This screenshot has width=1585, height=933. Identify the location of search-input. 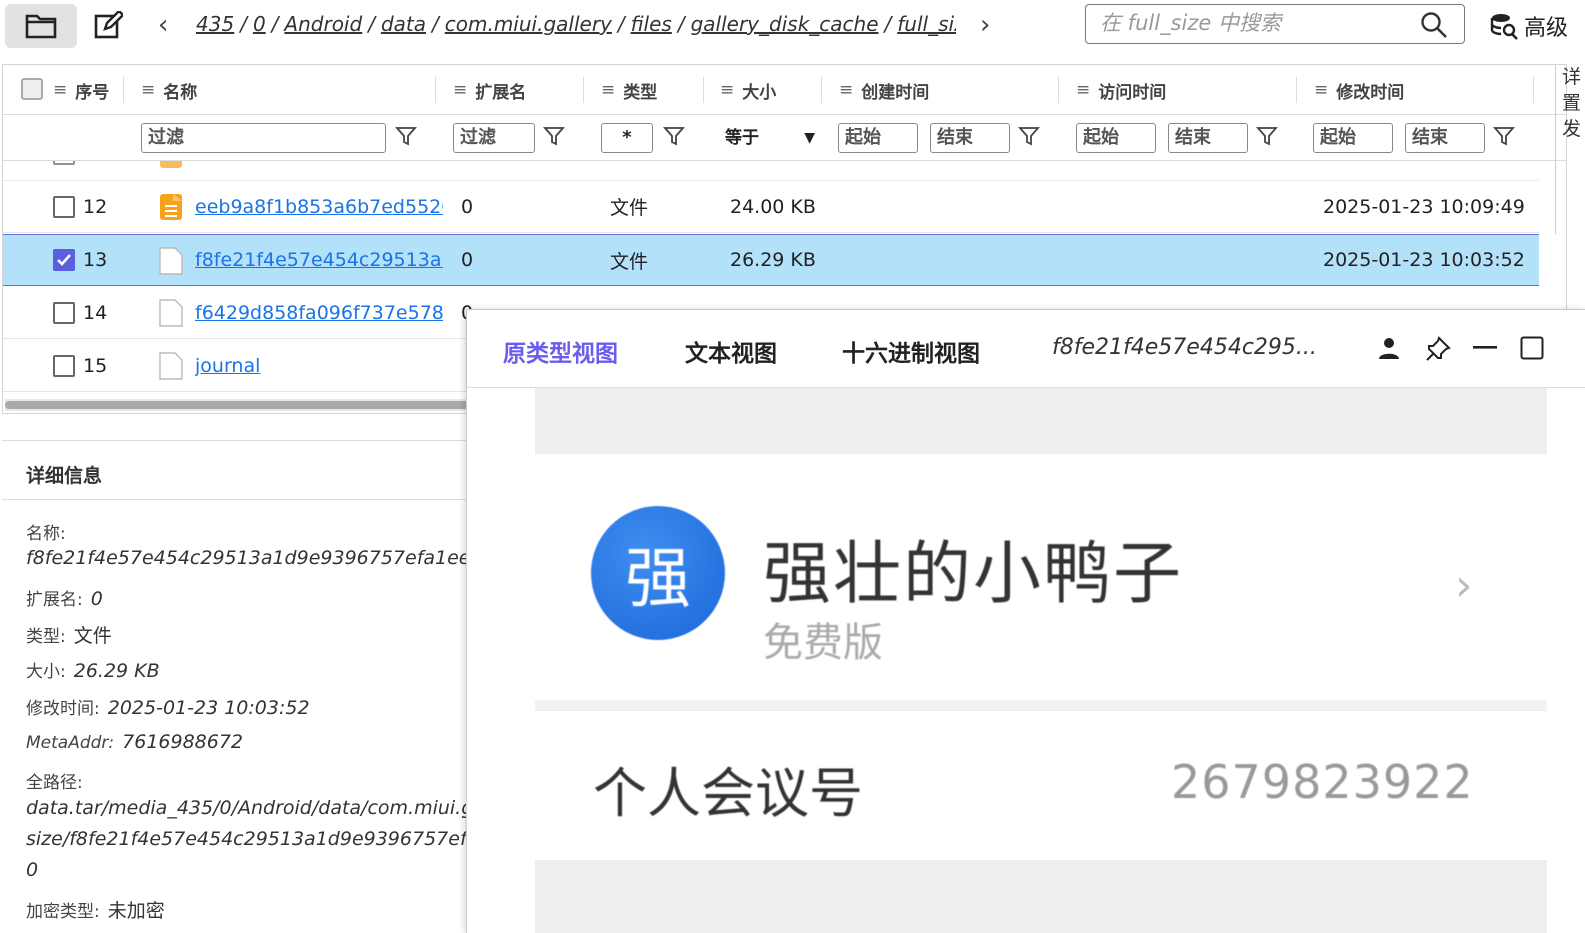
(1250, 23).